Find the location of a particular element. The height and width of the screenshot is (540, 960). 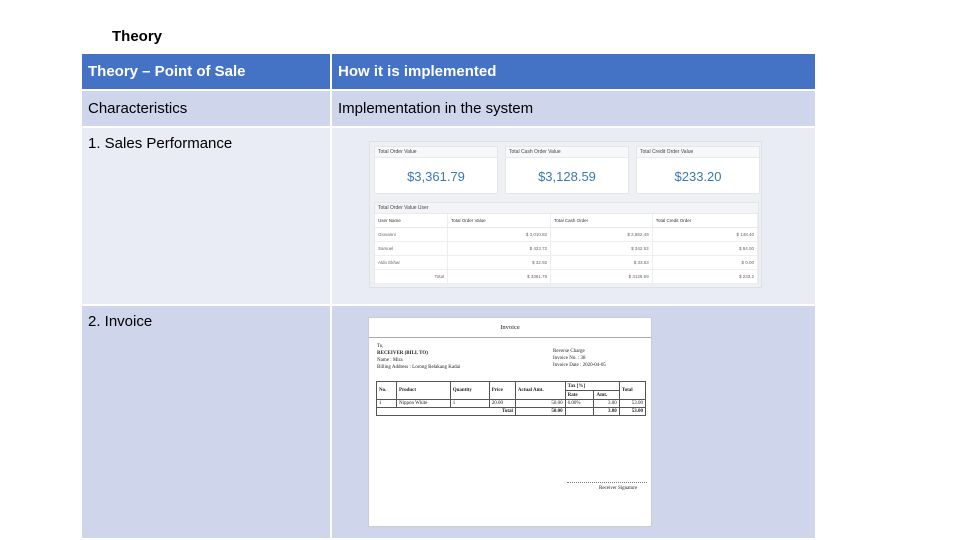

cell: $ 233.2 is located at coordinates (705, 276).